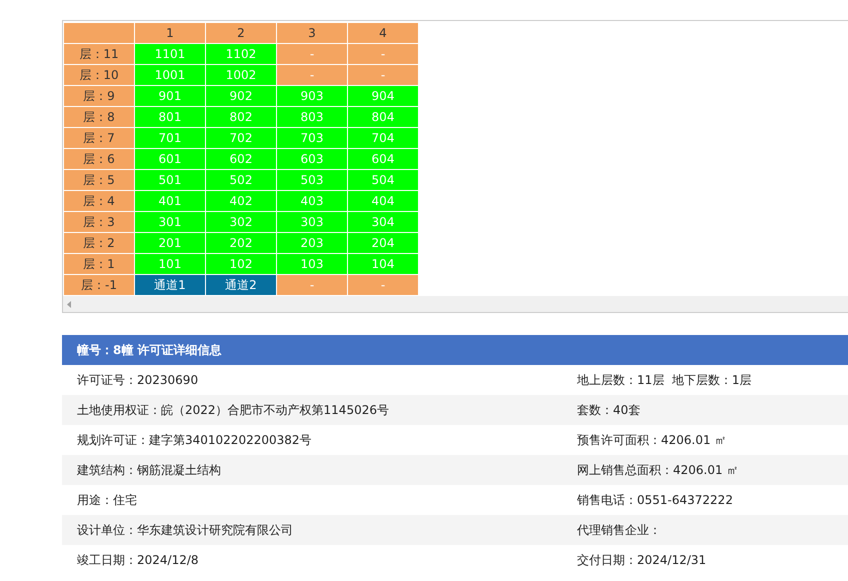  I want to click on scroll-left-icon, so click(69, 304).